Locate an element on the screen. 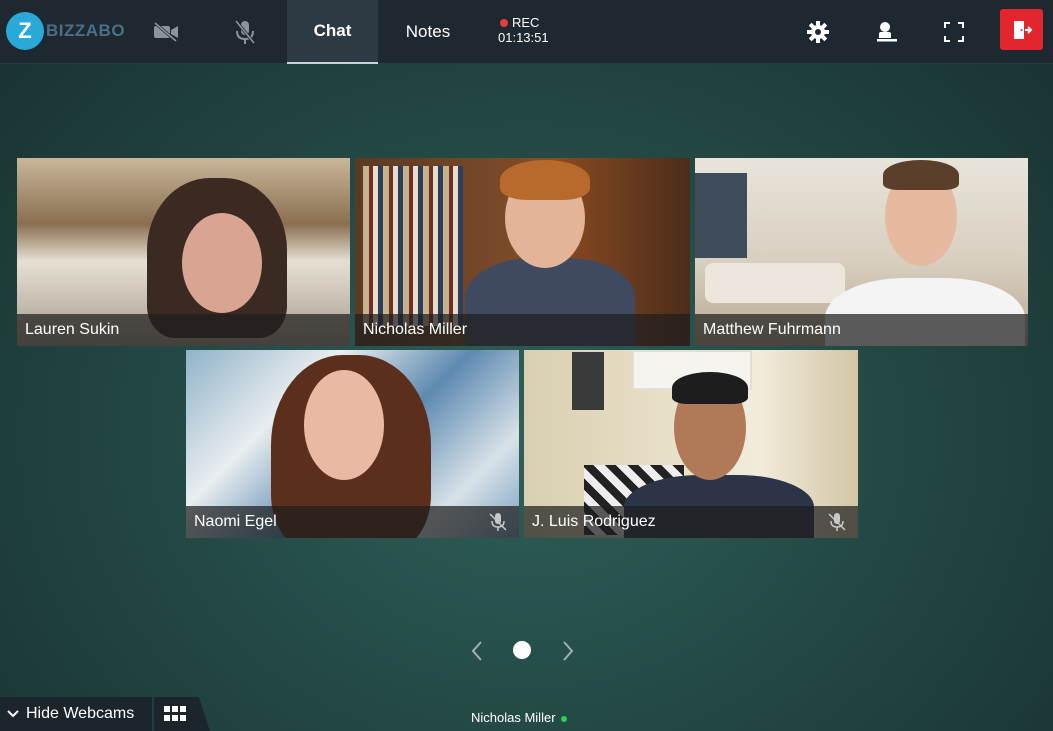  tab-notes: Notes is located at coordinates (428, 32).